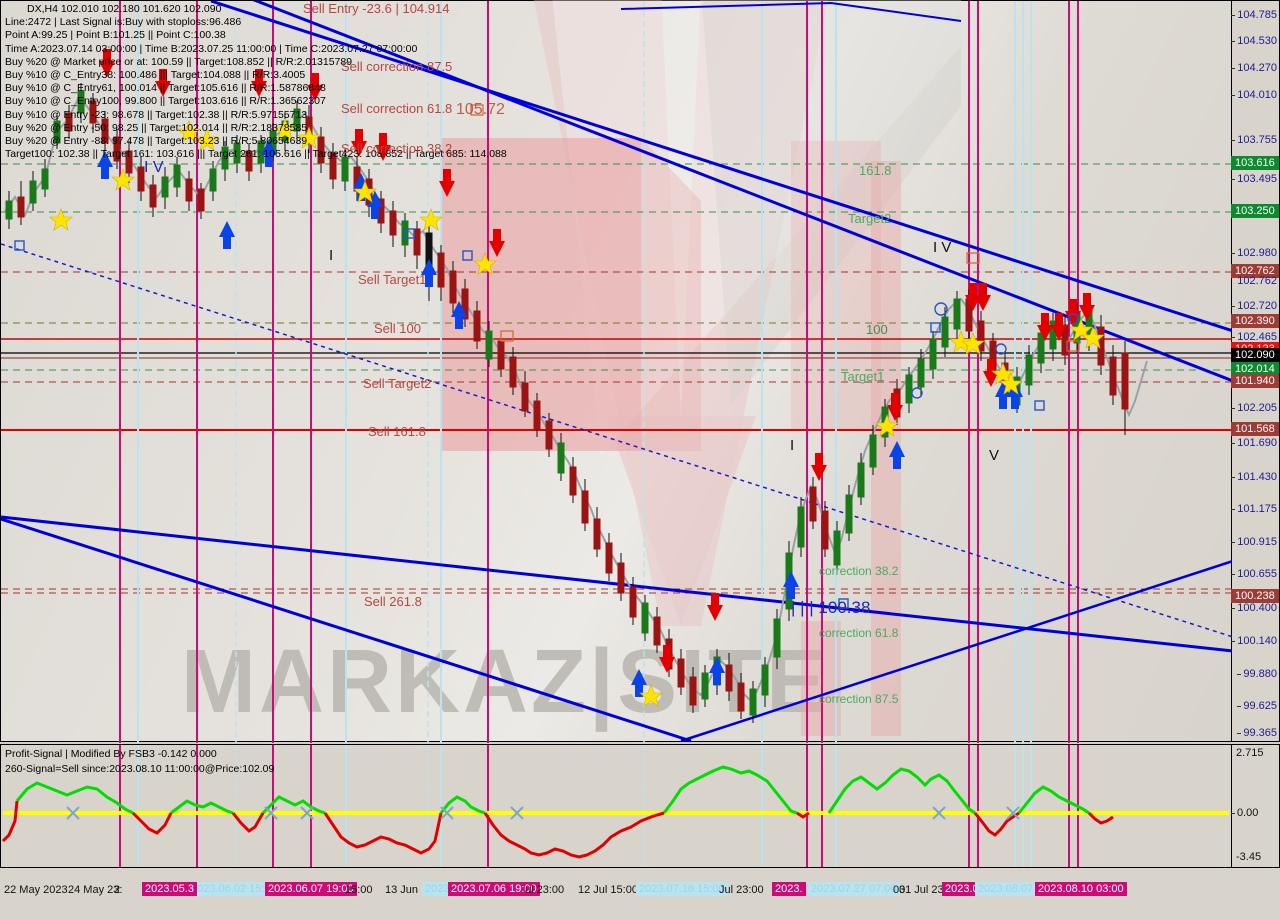 The image size is (1280, 920). Describe the element at coordinates (1254, 443) in the screenshot. I see `price-tick-11: 101.690` at that location.